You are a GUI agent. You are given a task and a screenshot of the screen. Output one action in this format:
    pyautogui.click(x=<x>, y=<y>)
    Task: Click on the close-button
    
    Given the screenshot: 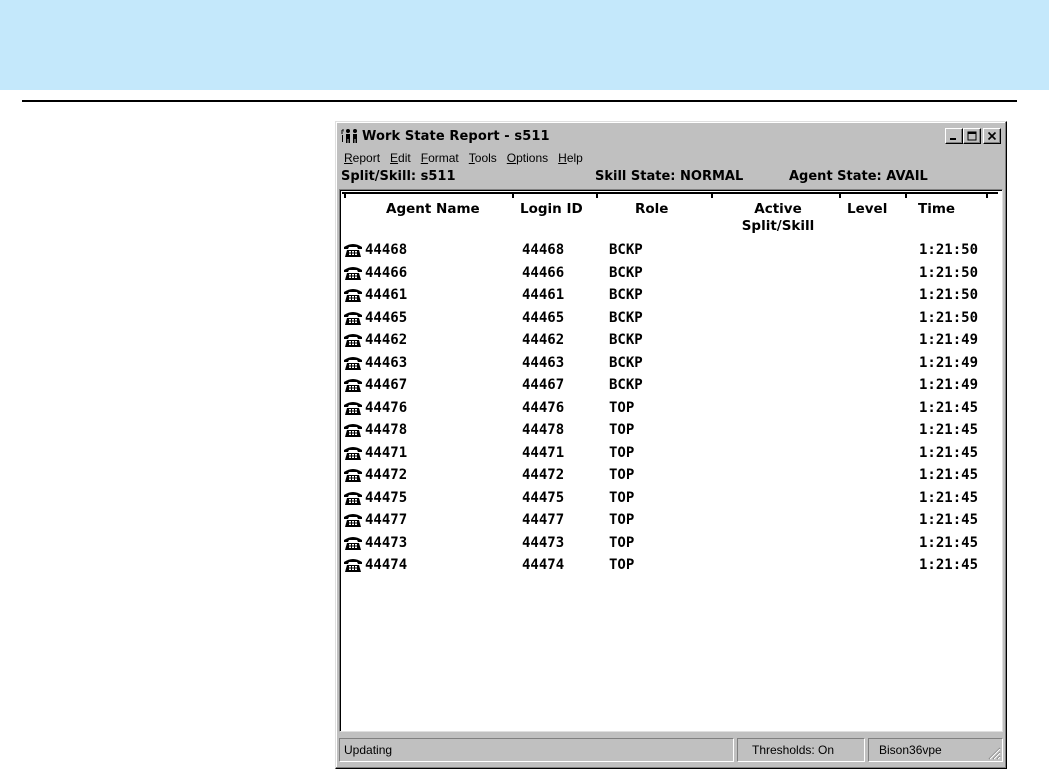 What is the action you would take?
    pyautogui.click(x=992, y=136)
    